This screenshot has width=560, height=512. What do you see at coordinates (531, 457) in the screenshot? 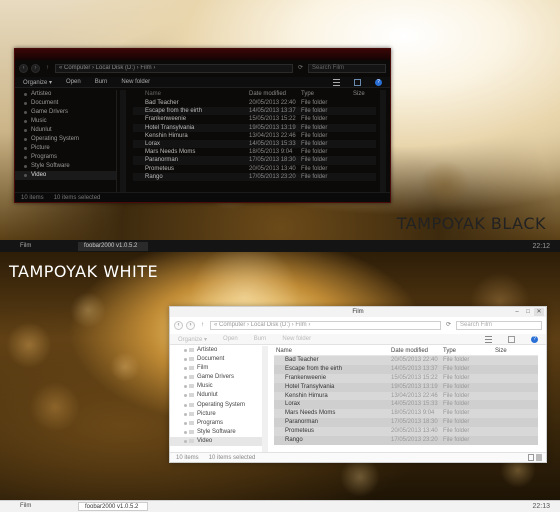
I see `details-view-icon` at bounding box center [531, 457].